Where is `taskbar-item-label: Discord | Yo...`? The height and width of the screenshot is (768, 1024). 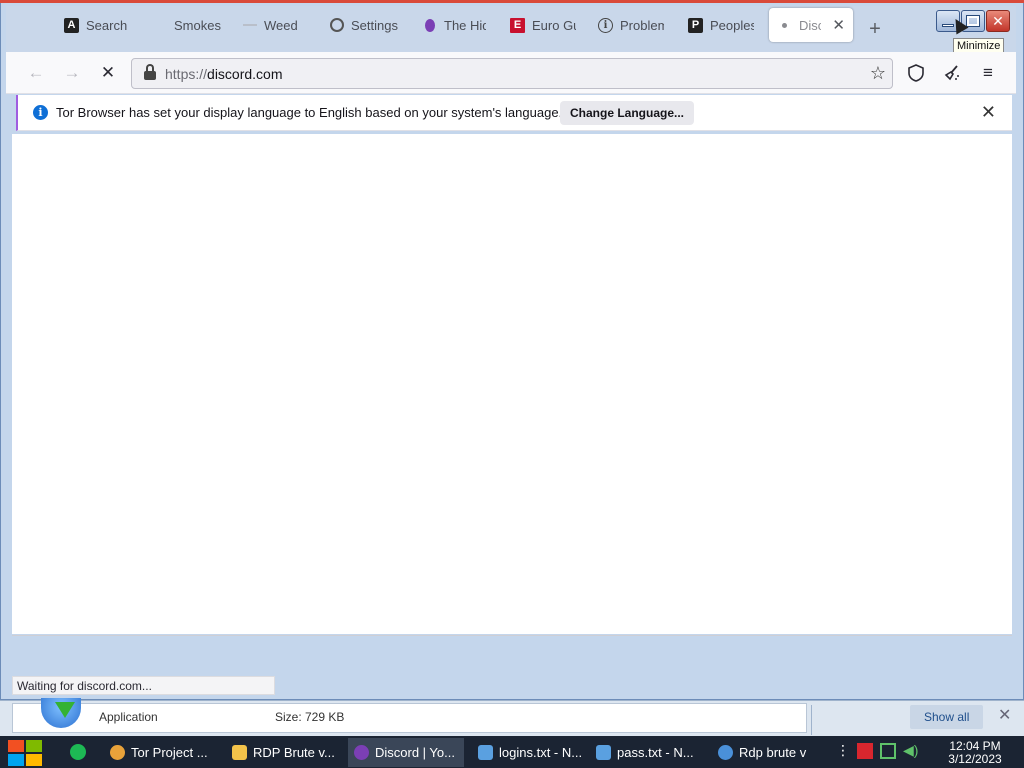 taskbar-item-label: Discord | Yo... is located at coordinates (415, 752).